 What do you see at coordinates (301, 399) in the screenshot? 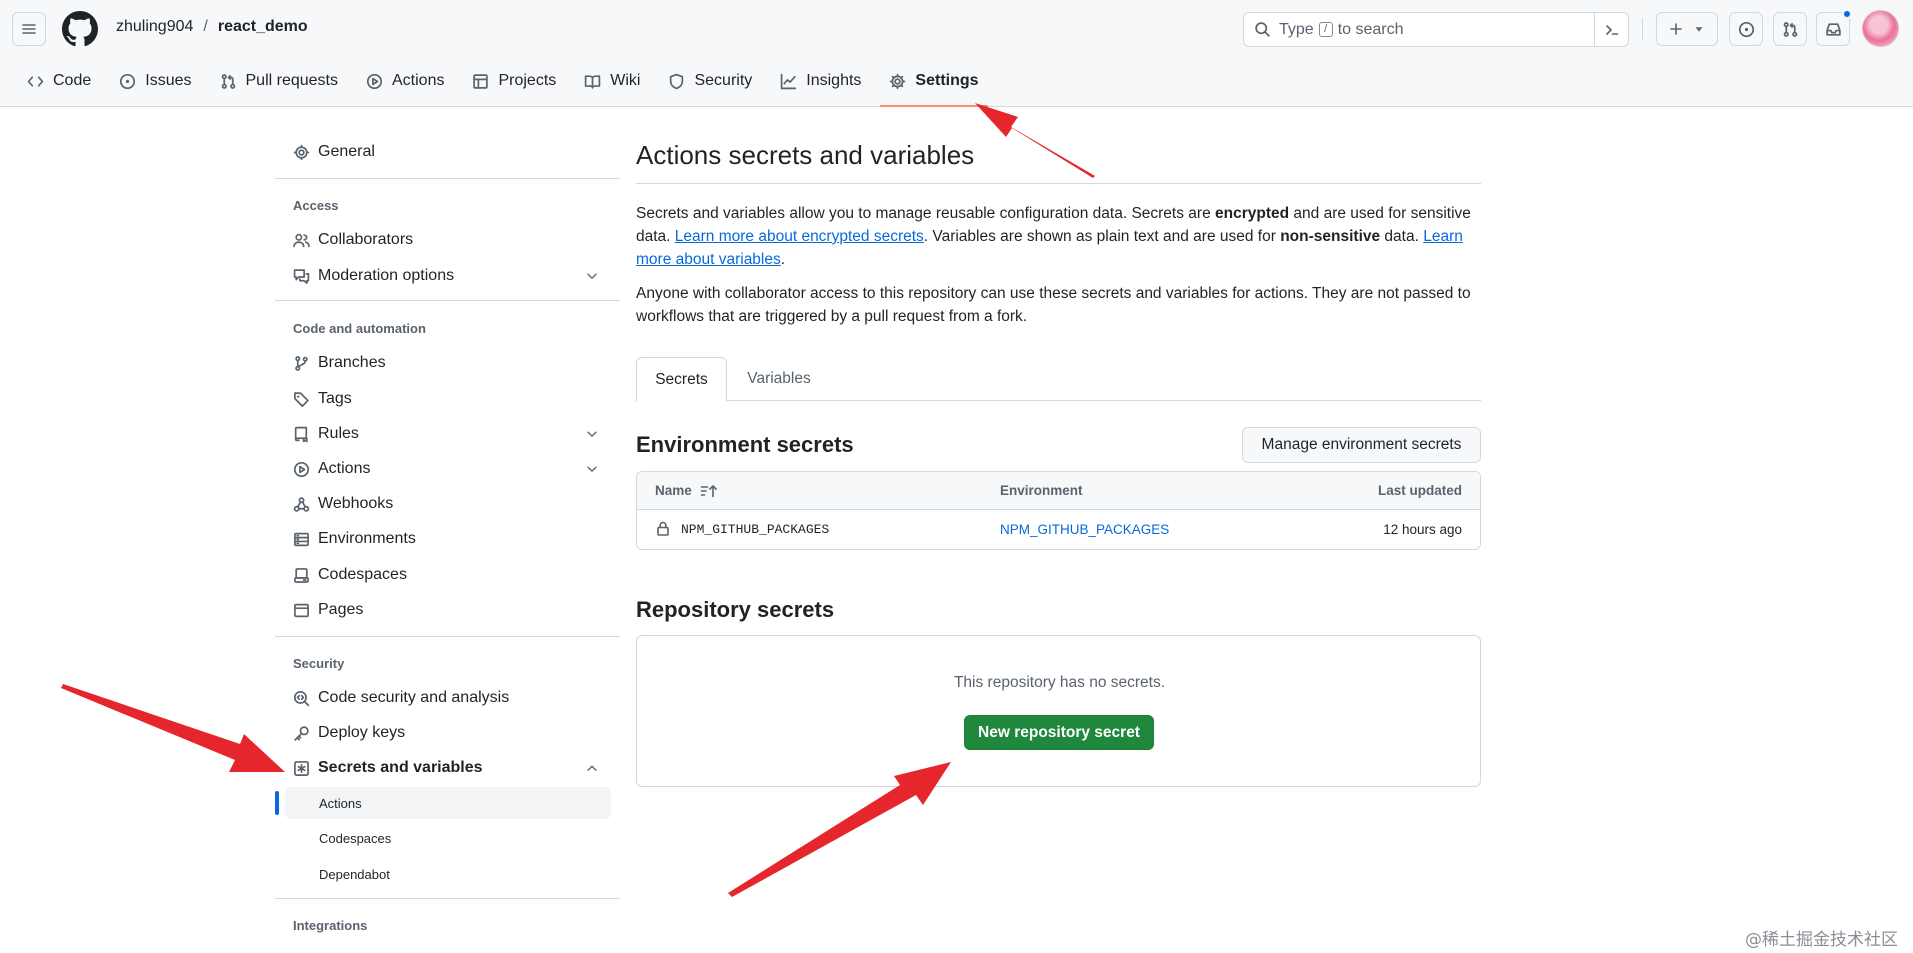
I see `tag-icon` at bounding box center [301, 399].